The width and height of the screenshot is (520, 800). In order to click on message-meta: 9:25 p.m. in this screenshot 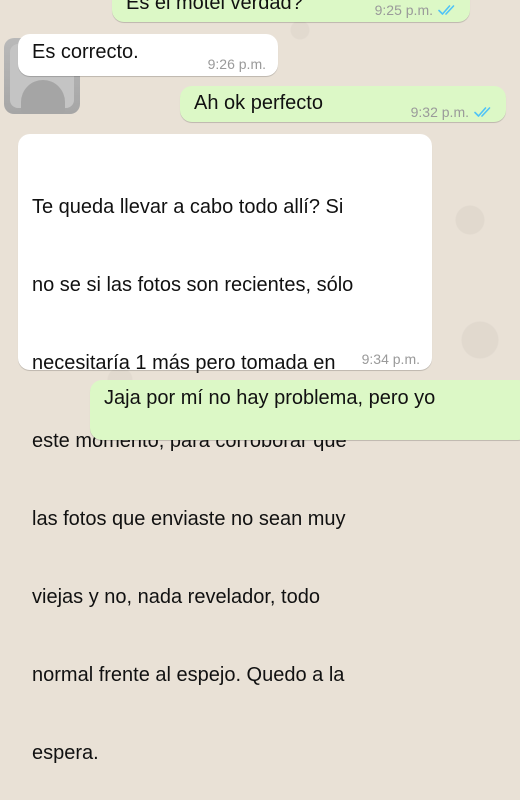, I will do `click(417, 11)`.